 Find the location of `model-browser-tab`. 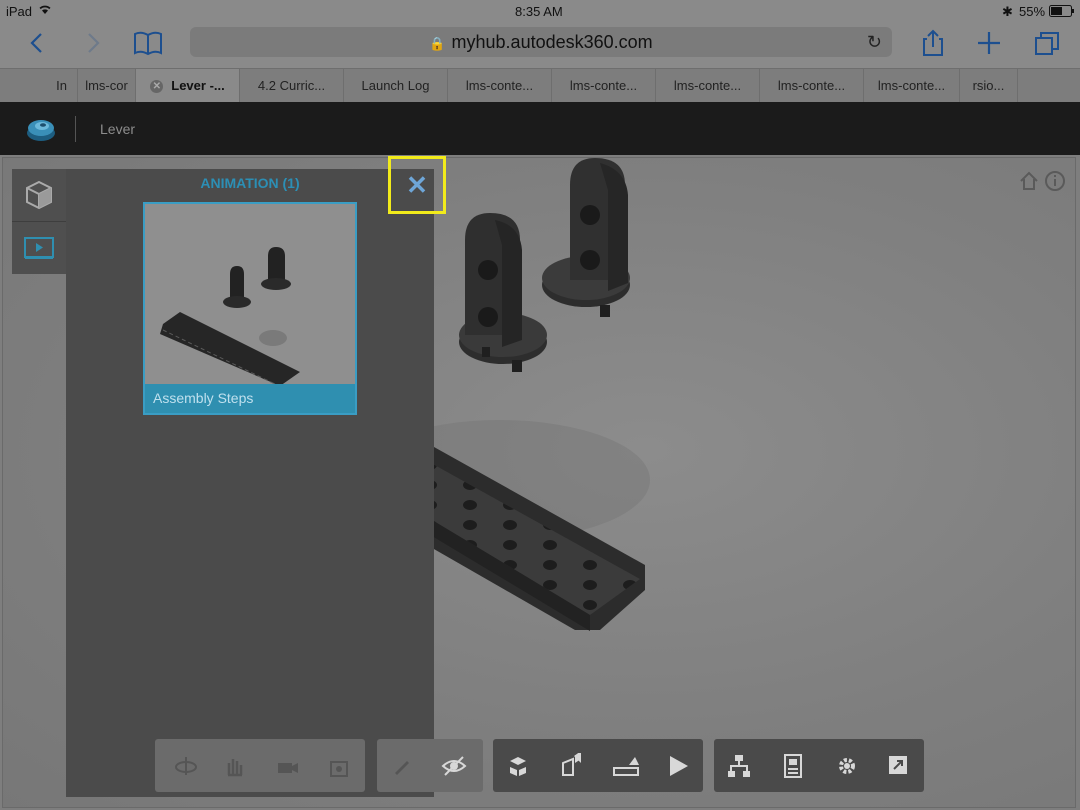

model-browser-tab is located at coordinates (39, 195).